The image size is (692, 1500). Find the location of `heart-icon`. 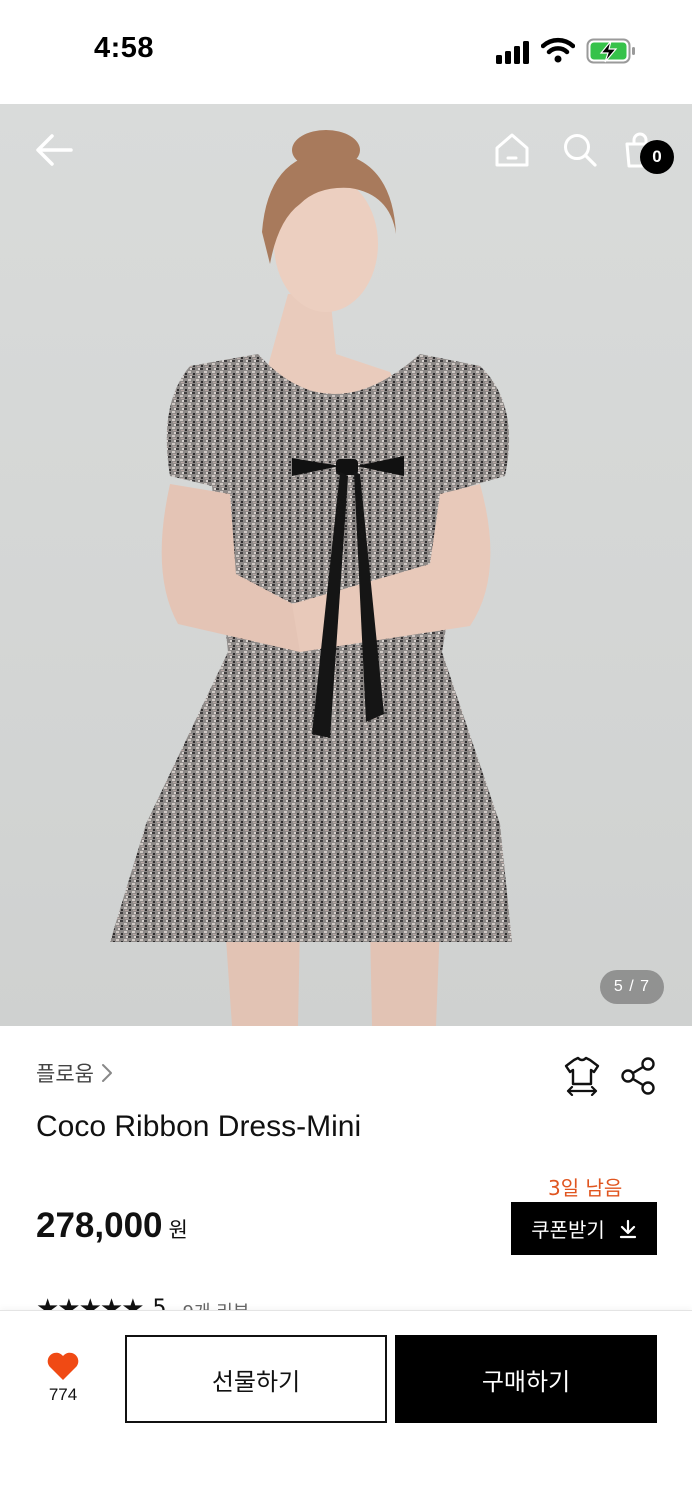

heart-icon is located at coordinates (63, 1366).